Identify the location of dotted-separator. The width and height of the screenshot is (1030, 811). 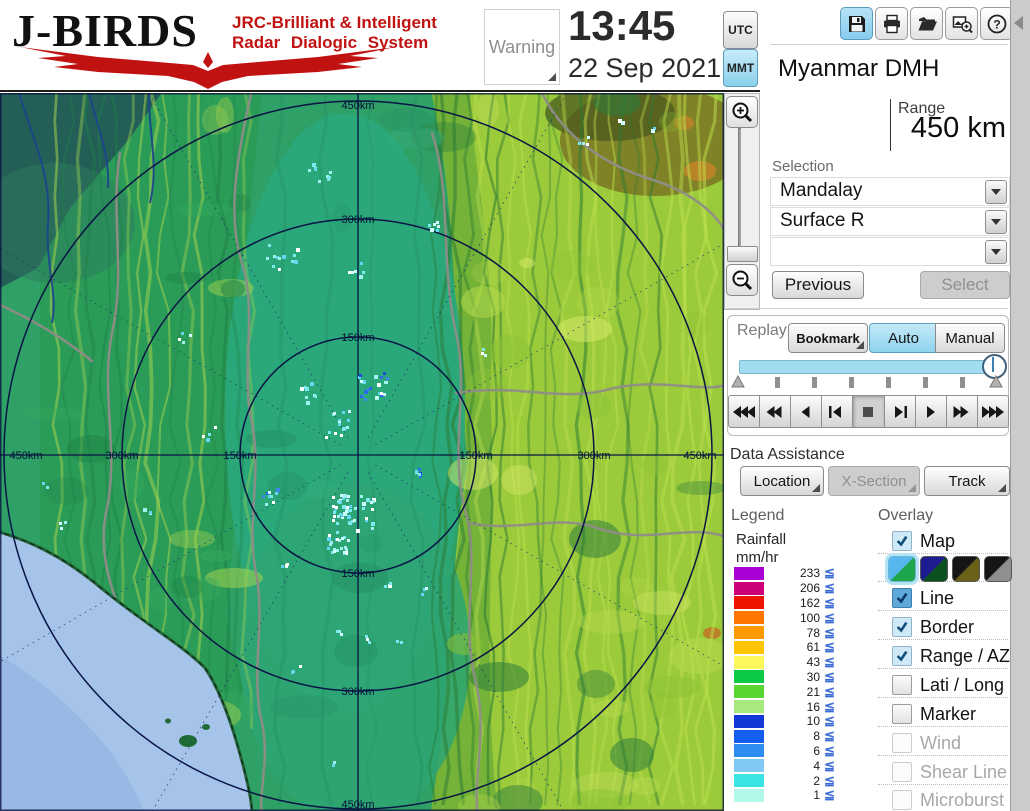
(943, 784).